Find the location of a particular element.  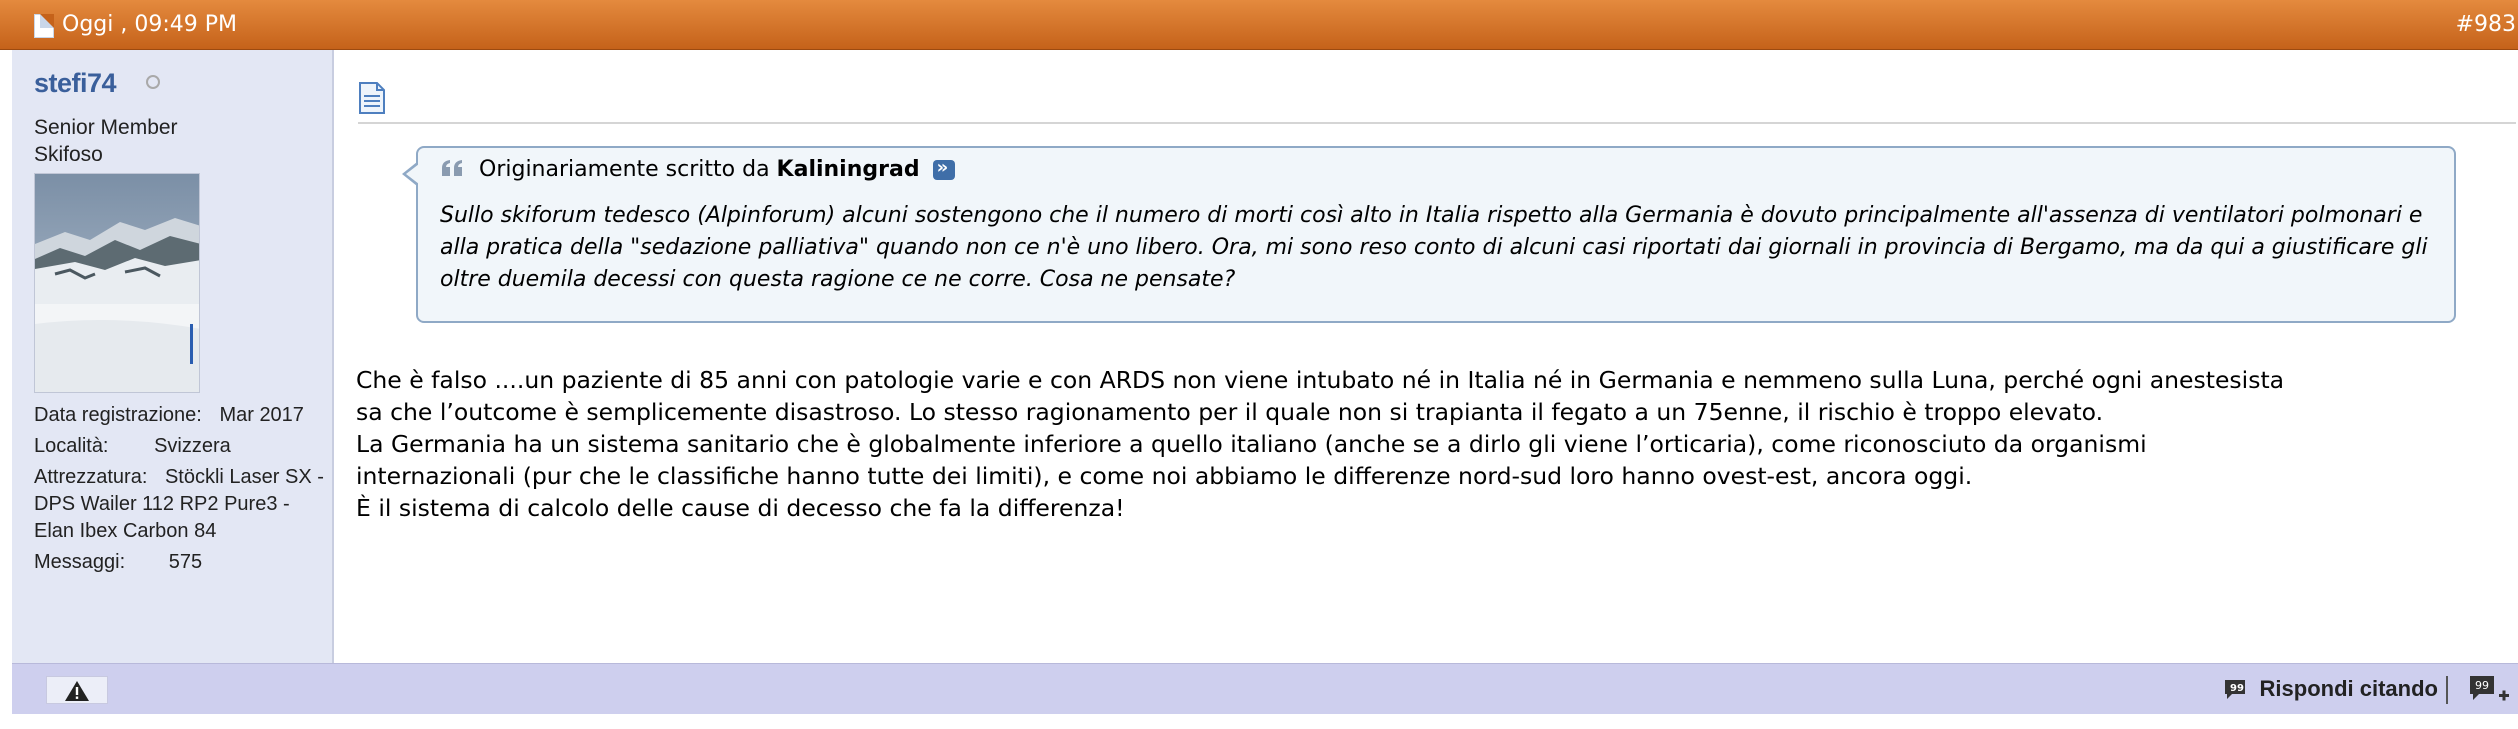

speech-bubble-icon: 99 is located at coordinates (2235, 689).